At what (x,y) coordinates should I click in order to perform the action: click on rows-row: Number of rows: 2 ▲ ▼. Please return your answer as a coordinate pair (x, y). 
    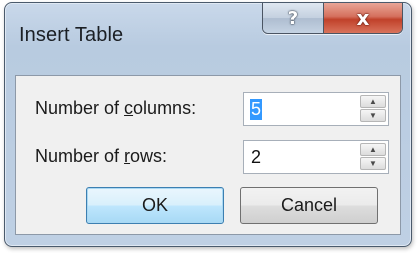
    Looking at the image, I should click on (208, 156).